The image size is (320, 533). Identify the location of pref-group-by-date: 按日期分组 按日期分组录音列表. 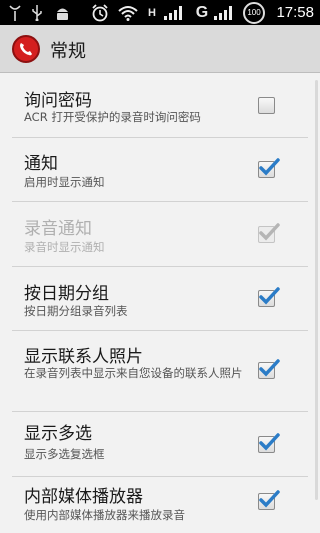
(160, 298).